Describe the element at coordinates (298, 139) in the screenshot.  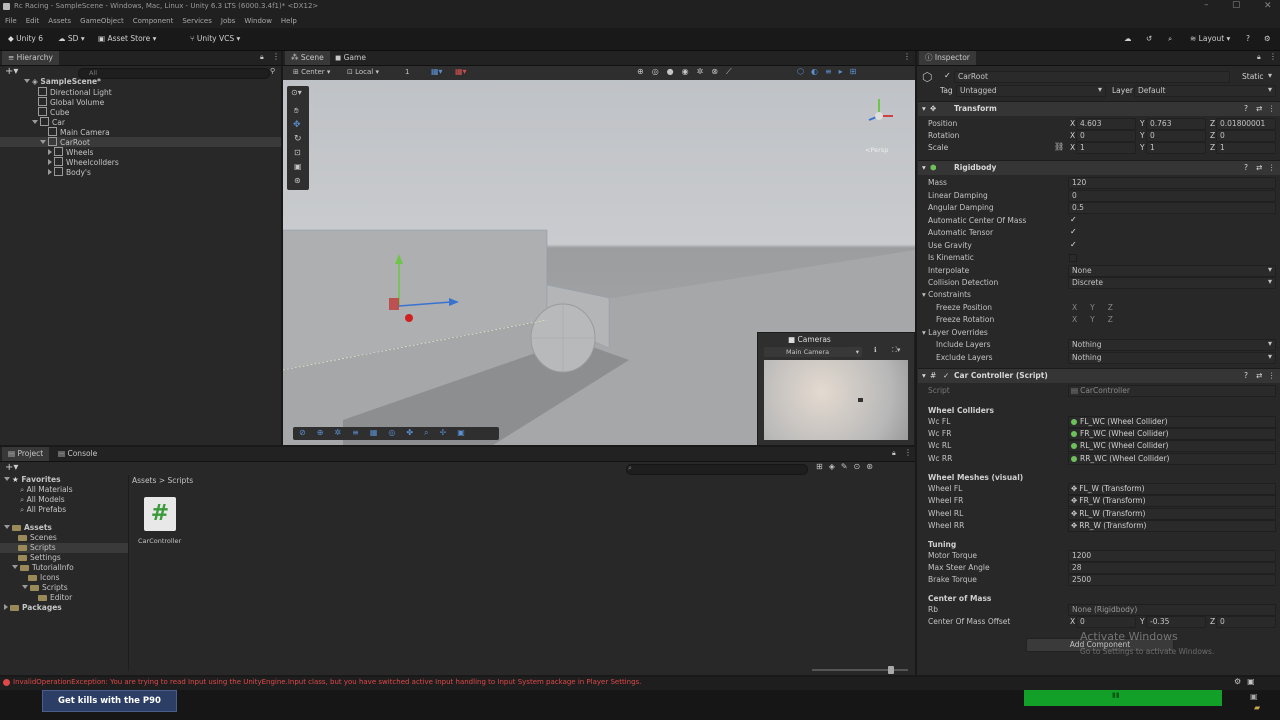
I see `rotate-tool-icon: ↻` at that location.